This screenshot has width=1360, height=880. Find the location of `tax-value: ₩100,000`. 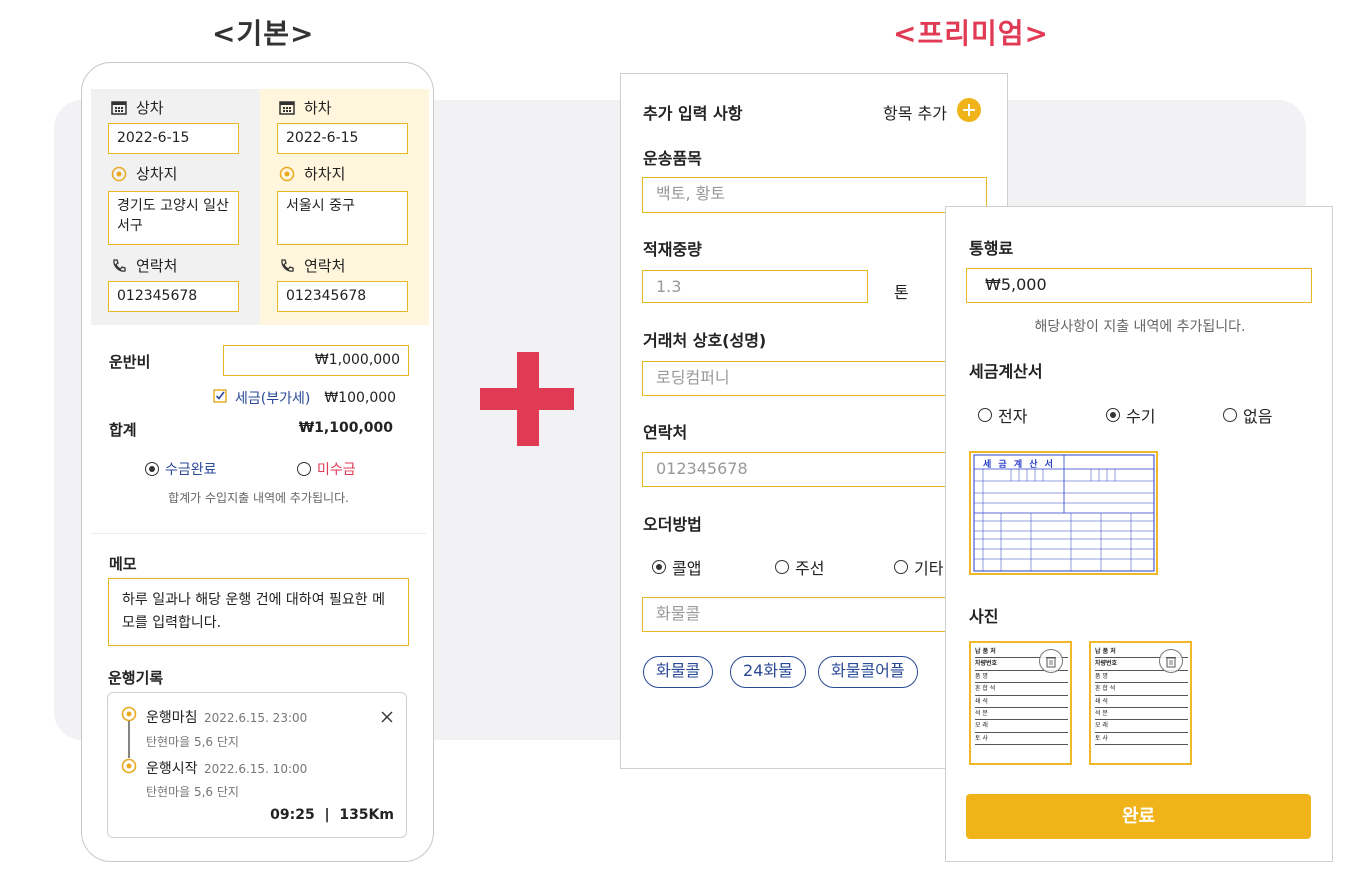

tax-value: ₩100,000 is located at coordinates (360, 398).